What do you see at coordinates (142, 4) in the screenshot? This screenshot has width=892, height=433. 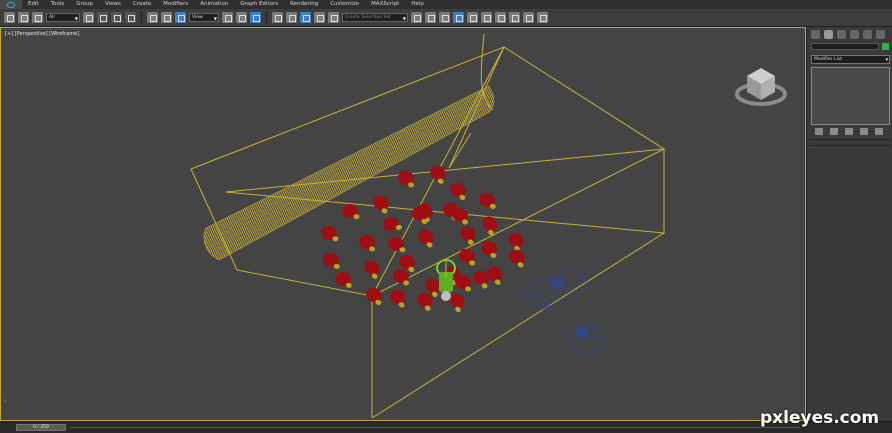 I see `menu-create: Create` at bounding box center [142, 4].